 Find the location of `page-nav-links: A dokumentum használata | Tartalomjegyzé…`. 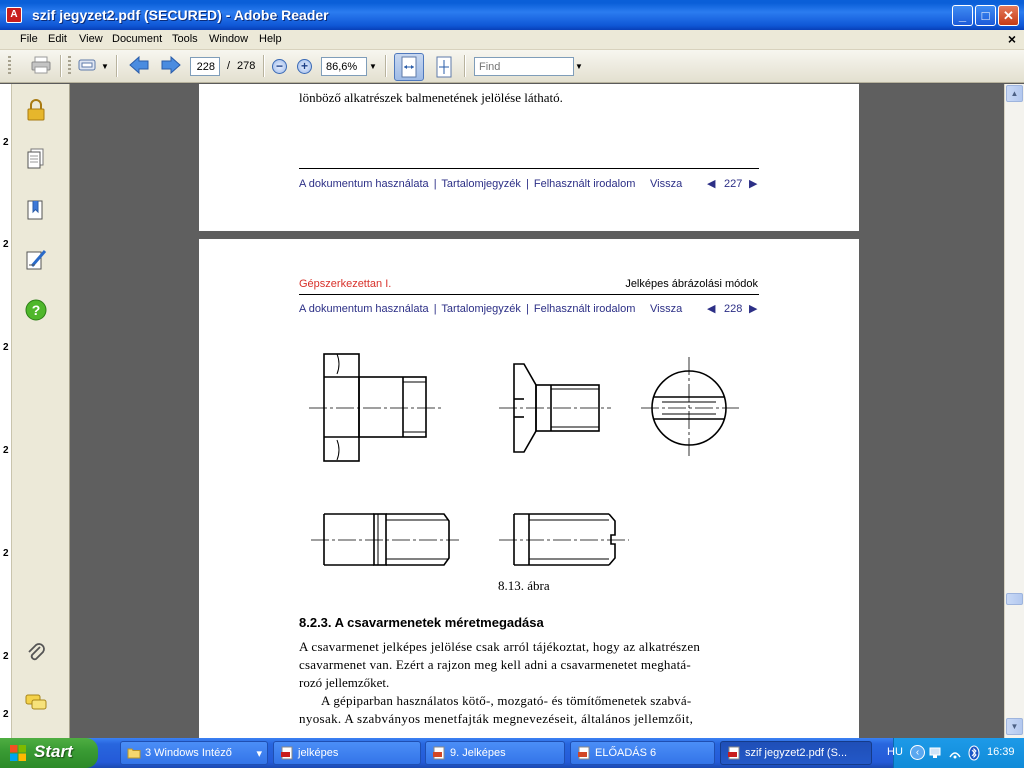

page-nav-links: A dokumentum használata | Tartalomjegyzé… is located at coordinates (467, 309).